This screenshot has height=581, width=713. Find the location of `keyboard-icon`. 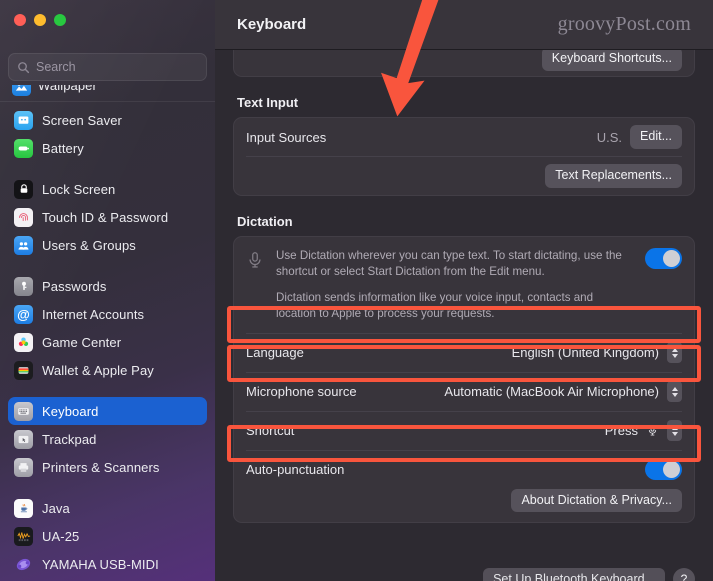

keyboard-icon is located at coordinates (23, 411).